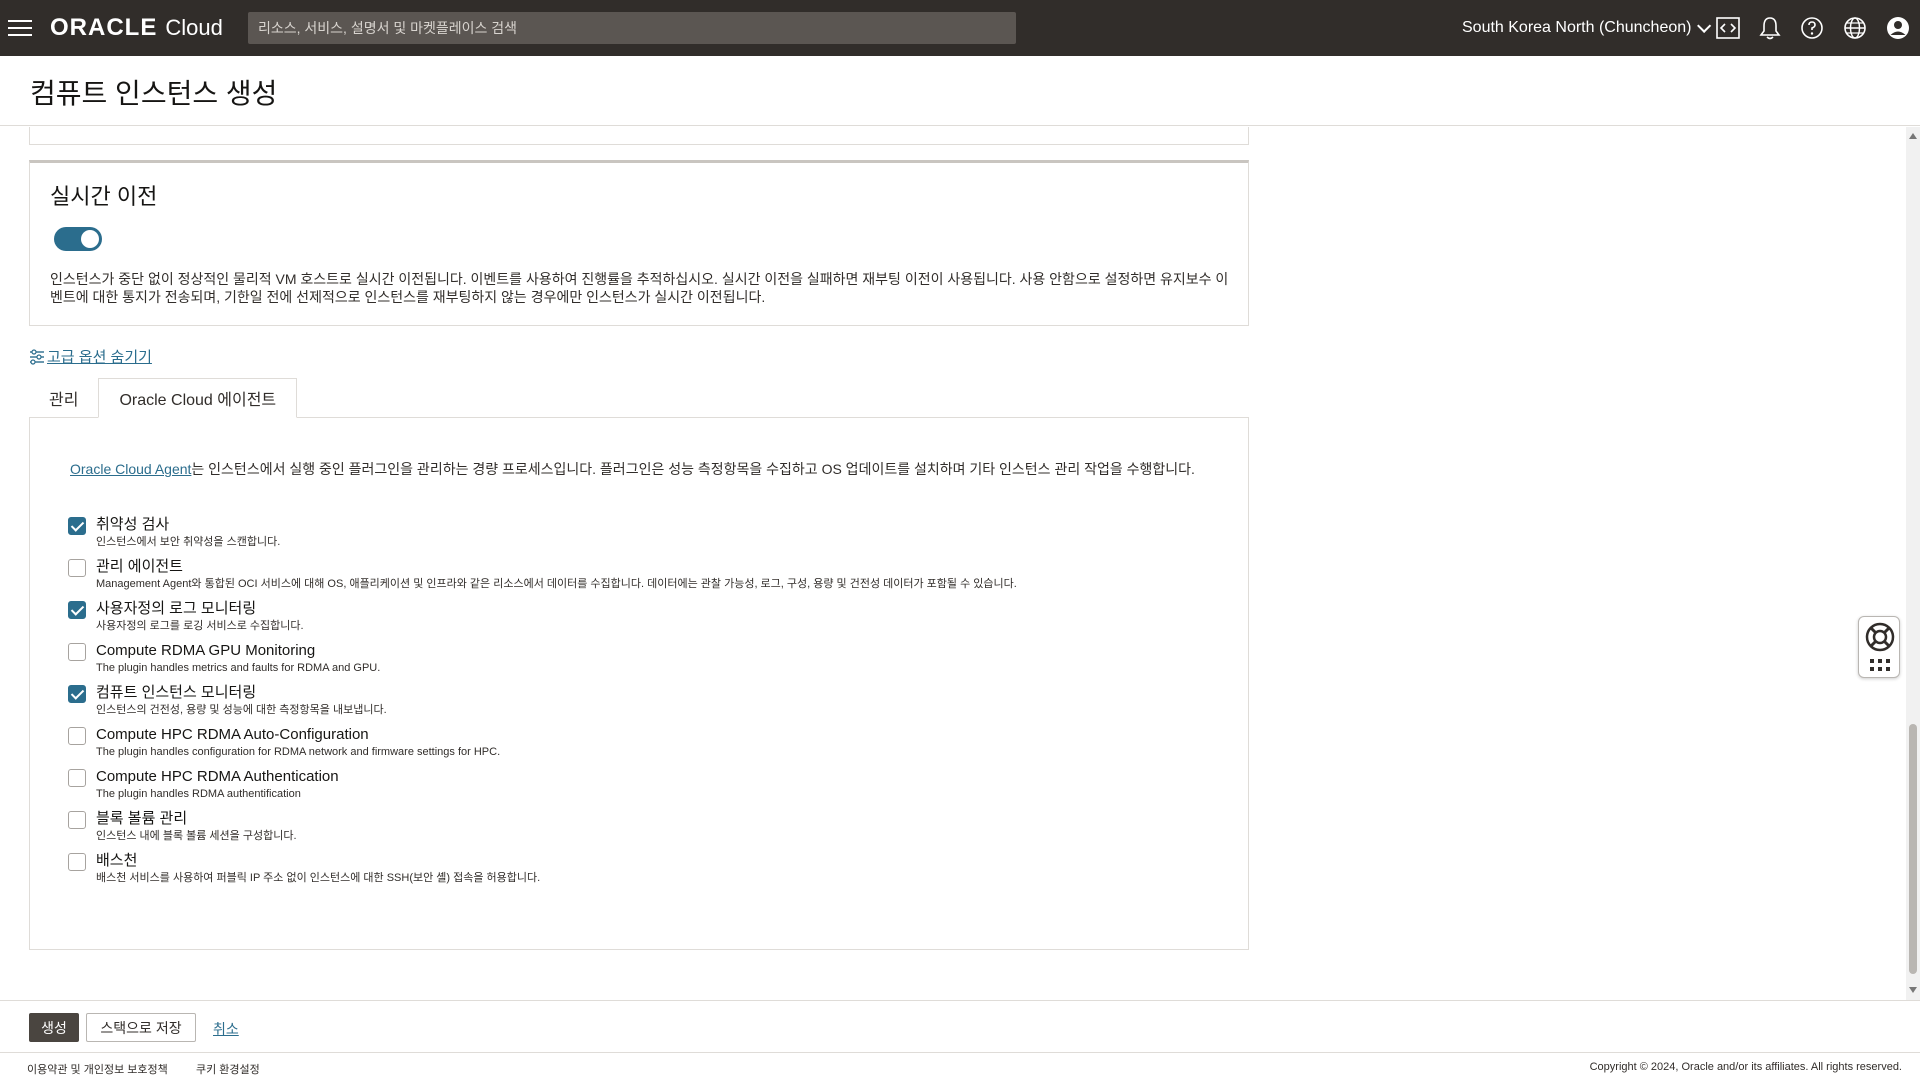  I want to click on user-icon, so click(1898, 28).